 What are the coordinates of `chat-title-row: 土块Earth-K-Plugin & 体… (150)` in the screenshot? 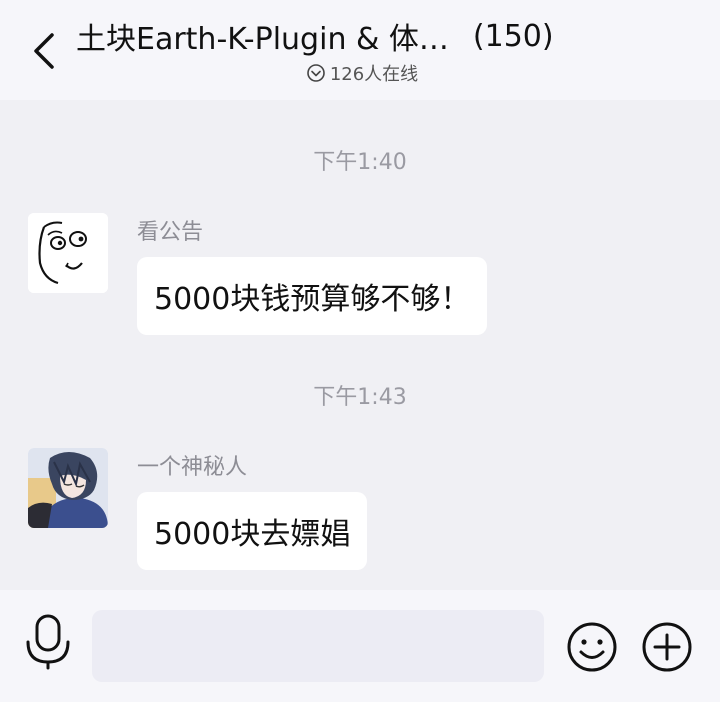 It's located at (315, 36).